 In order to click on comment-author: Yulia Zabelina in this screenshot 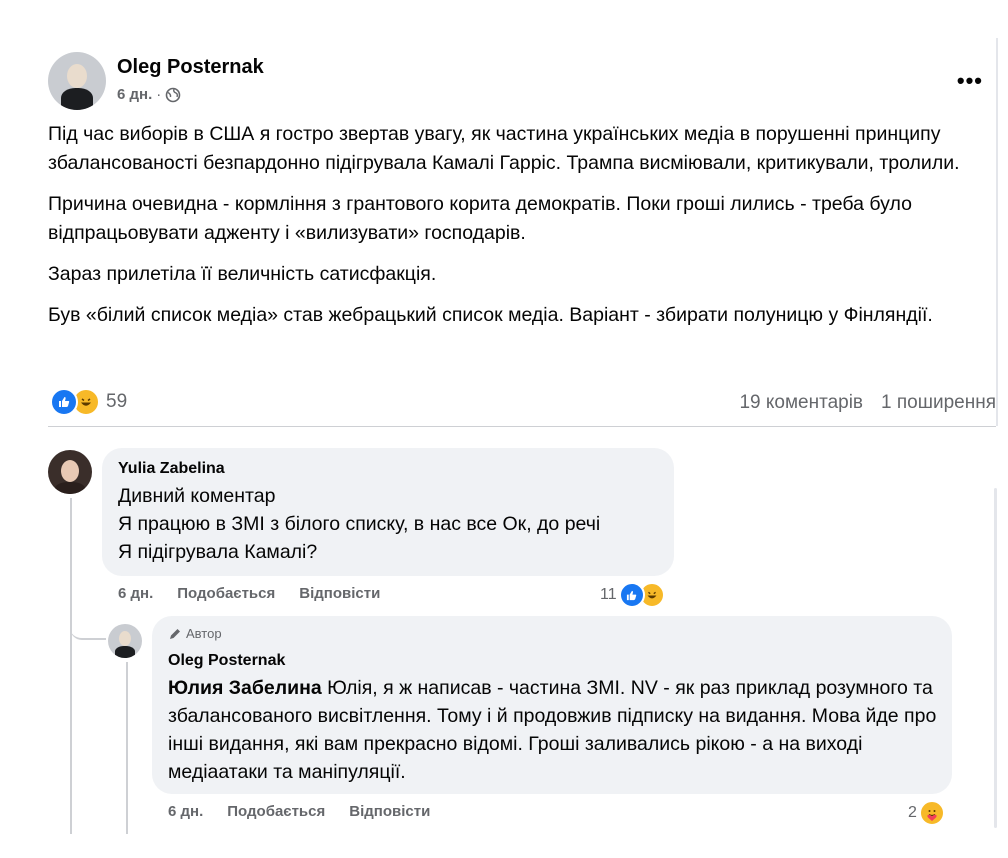, I will do `click(171, 469)`.